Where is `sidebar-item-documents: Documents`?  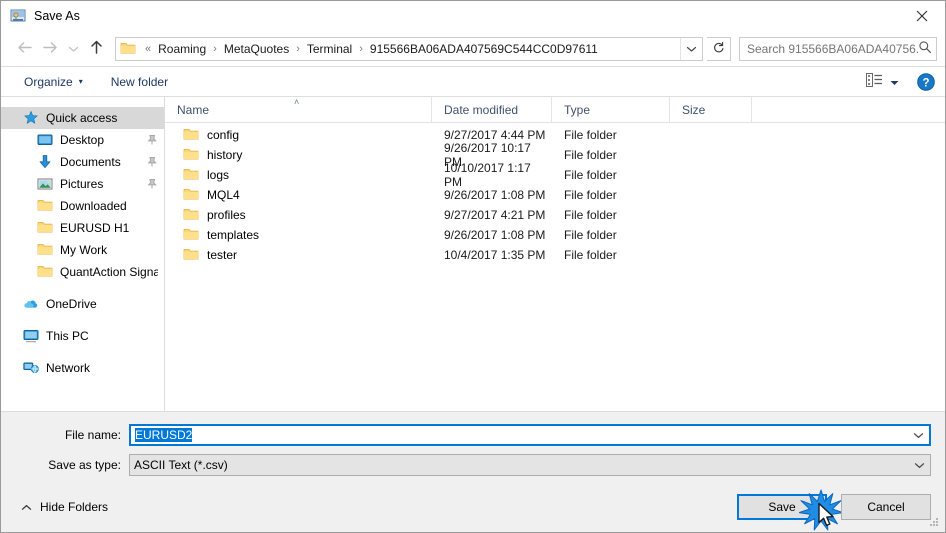 sidebar-item-documents: Documents is located at coordinates (82, 162).